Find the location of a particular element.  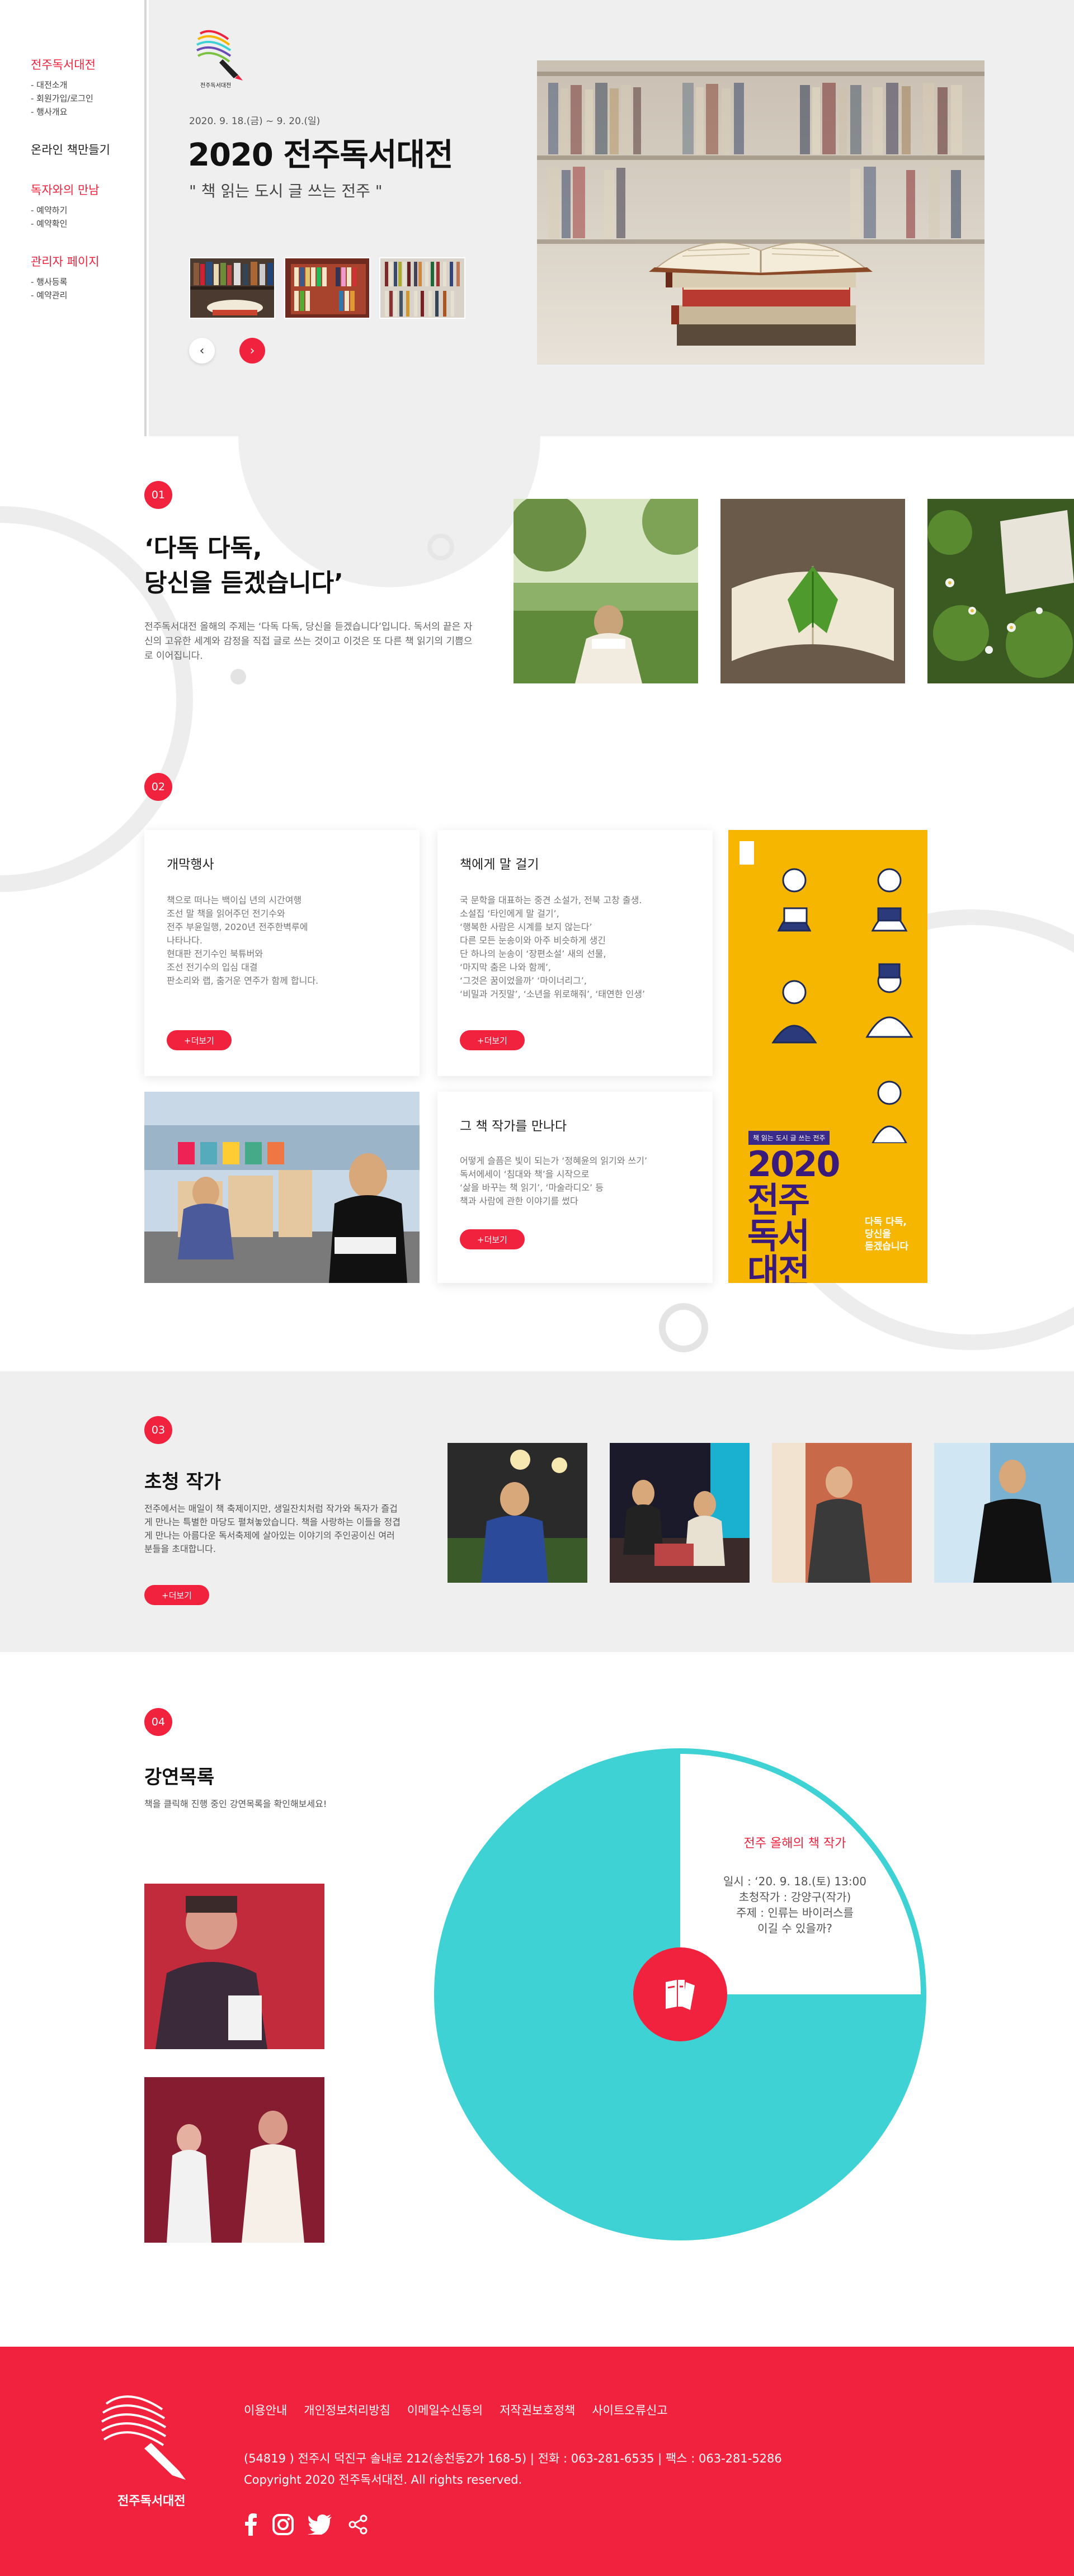

library-thumb-image is located at coordinates (327, 288).